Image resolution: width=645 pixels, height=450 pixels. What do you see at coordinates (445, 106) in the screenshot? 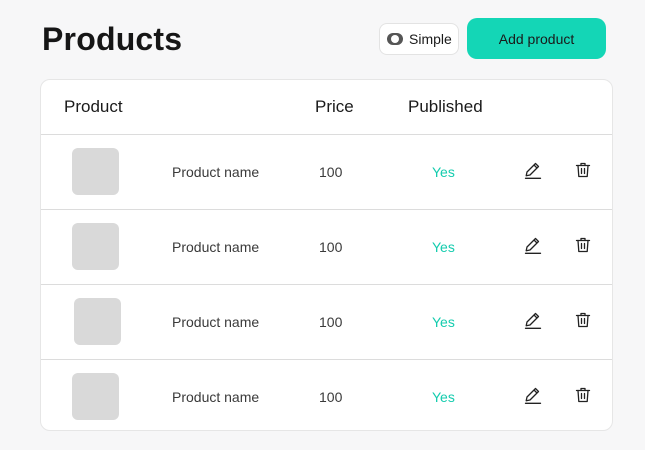
I see `column-header-published: Published` at bounding box center [445, 106].